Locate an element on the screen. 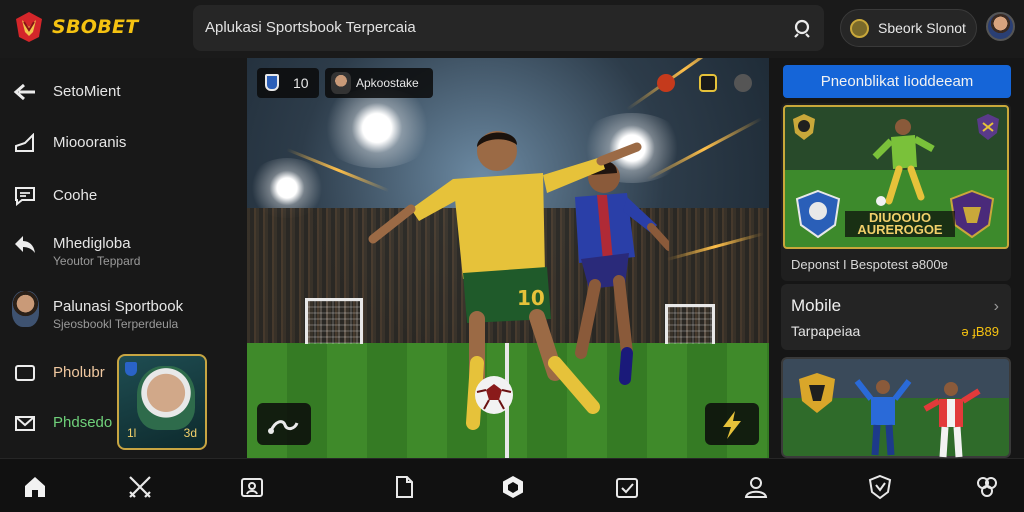  promo-button: Pneonblikat Iioddeeam is located at coordinates (897, 81).